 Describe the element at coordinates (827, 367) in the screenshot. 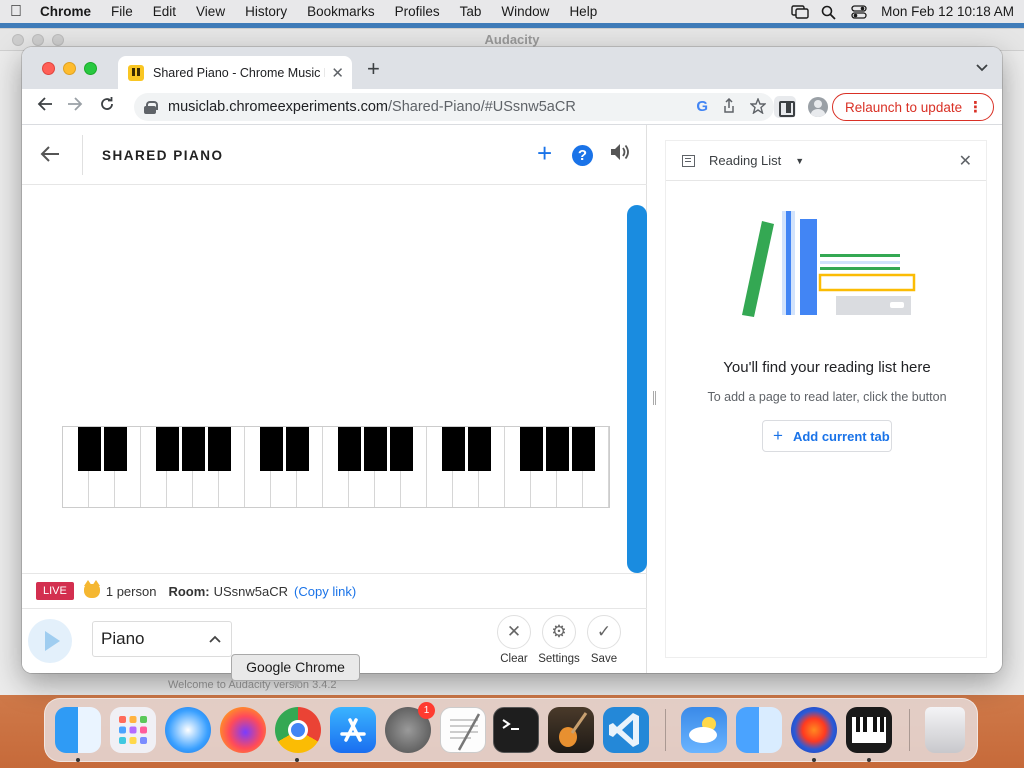

I see `empty-state-heading: You'll find your reading list here` at that location.